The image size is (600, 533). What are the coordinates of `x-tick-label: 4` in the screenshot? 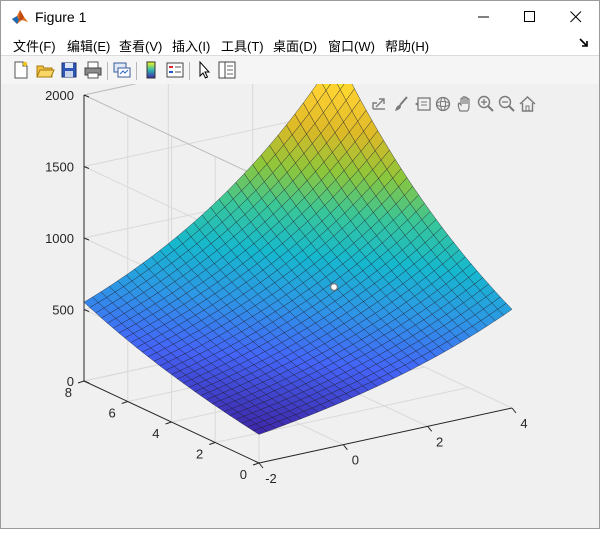 It's located at (523, 423).